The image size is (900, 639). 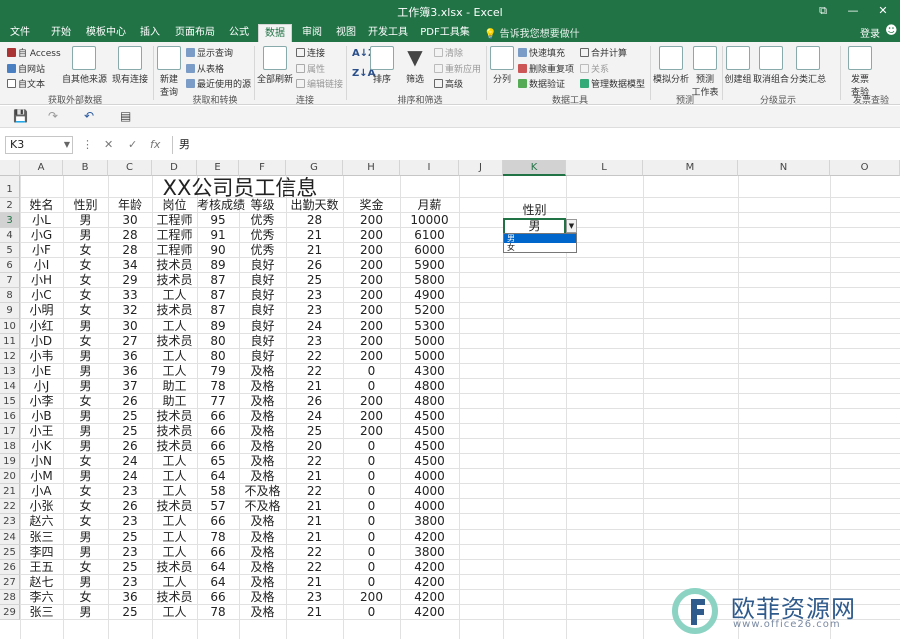 I want to click on column-header: J, so click(x=481, y=168).